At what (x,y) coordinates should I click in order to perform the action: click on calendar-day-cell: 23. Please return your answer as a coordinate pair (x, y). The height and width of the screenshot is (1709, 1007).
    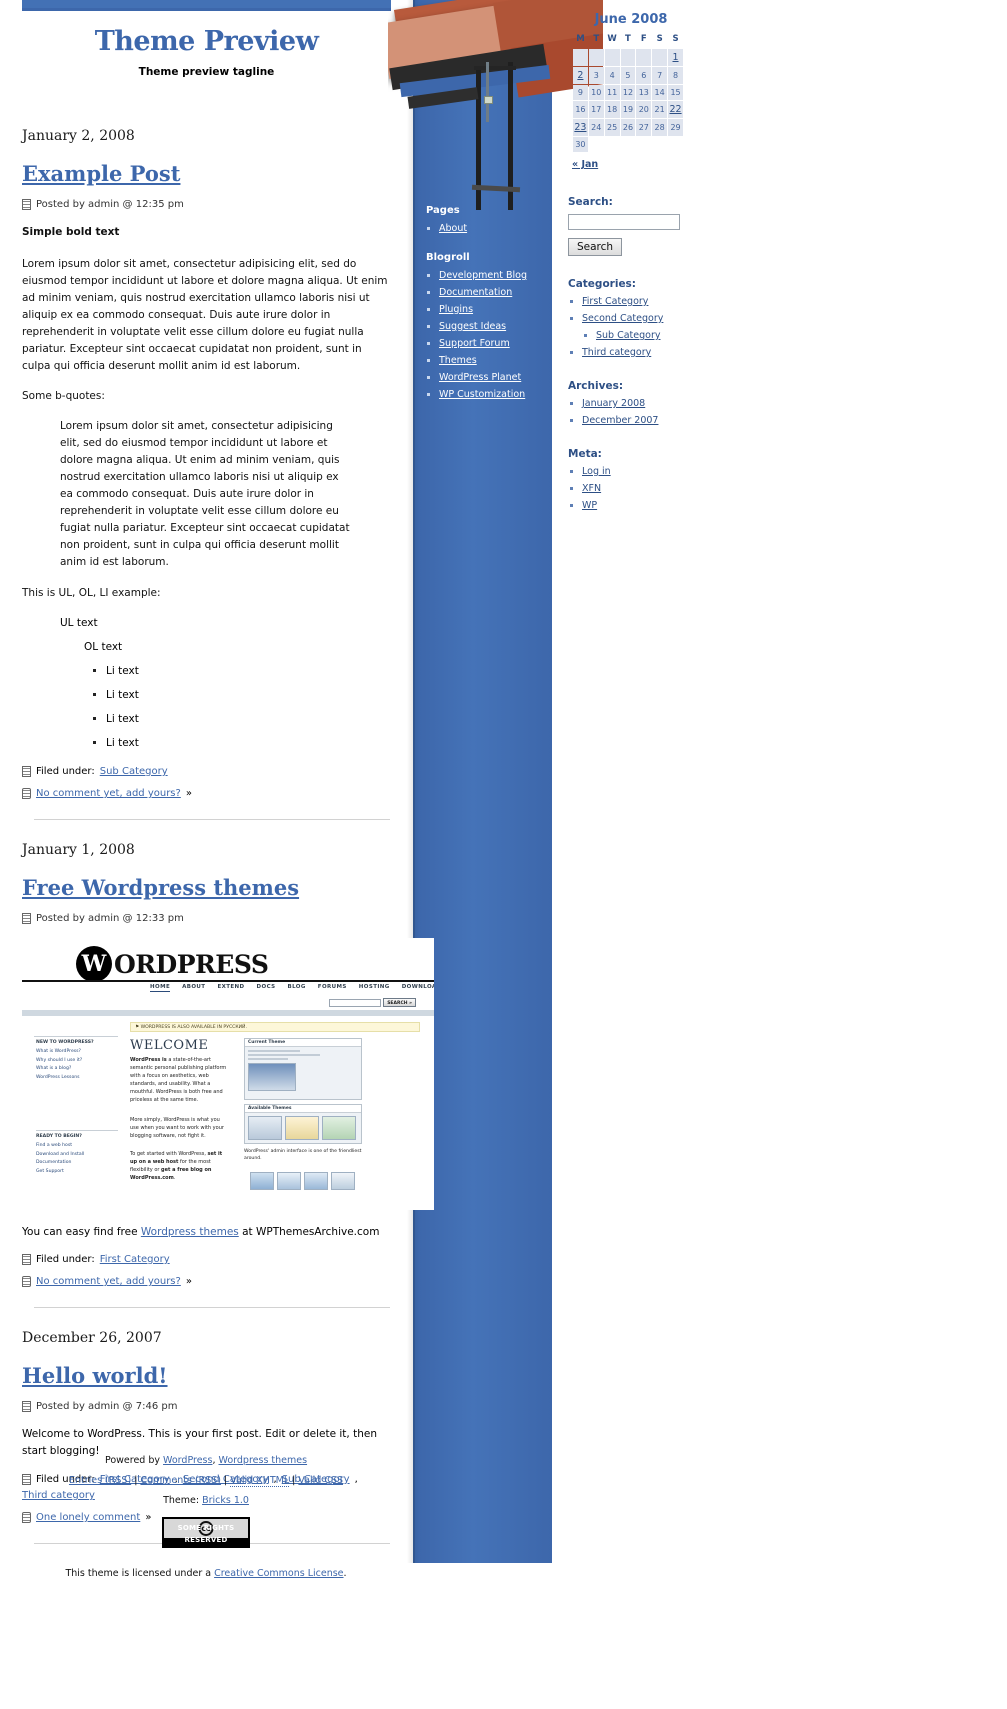
    Looking at the image, I should click on (580, 127).